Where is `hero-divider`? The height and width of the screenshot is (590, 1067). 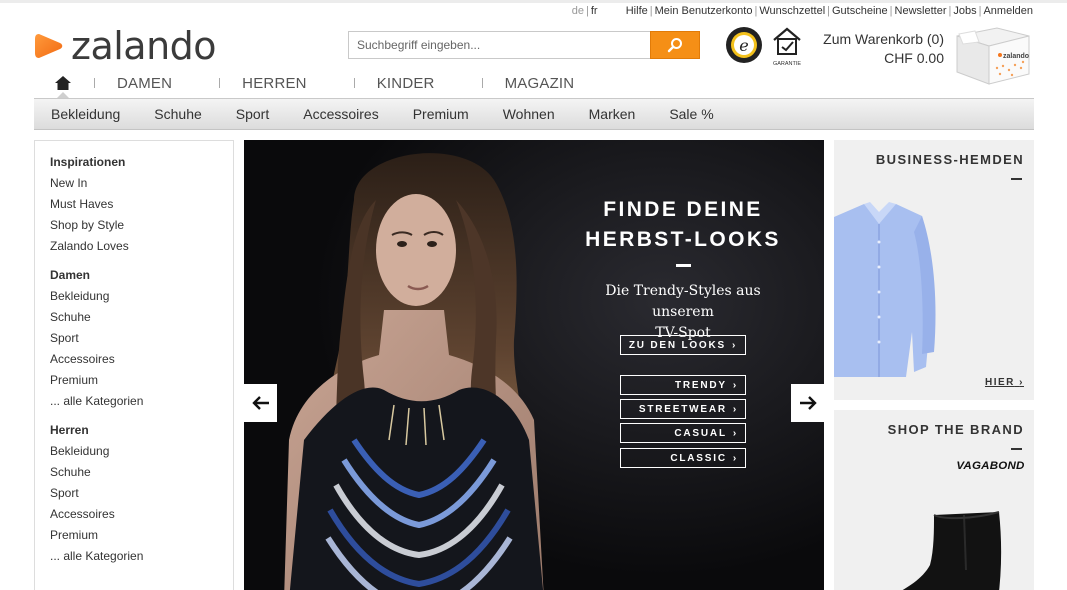
hero-divider is located at coordinates (683, 265).